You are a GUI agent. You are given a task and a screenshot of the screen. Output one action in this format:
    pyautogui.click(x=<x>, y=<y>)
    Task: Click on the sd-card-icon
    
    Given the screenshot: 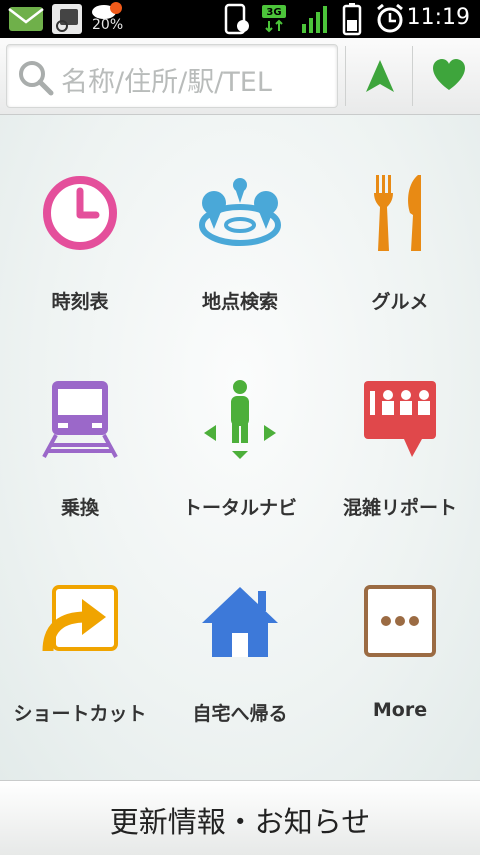 What is the action you would take?
    pyautogui.click(x=68, y=19)
    